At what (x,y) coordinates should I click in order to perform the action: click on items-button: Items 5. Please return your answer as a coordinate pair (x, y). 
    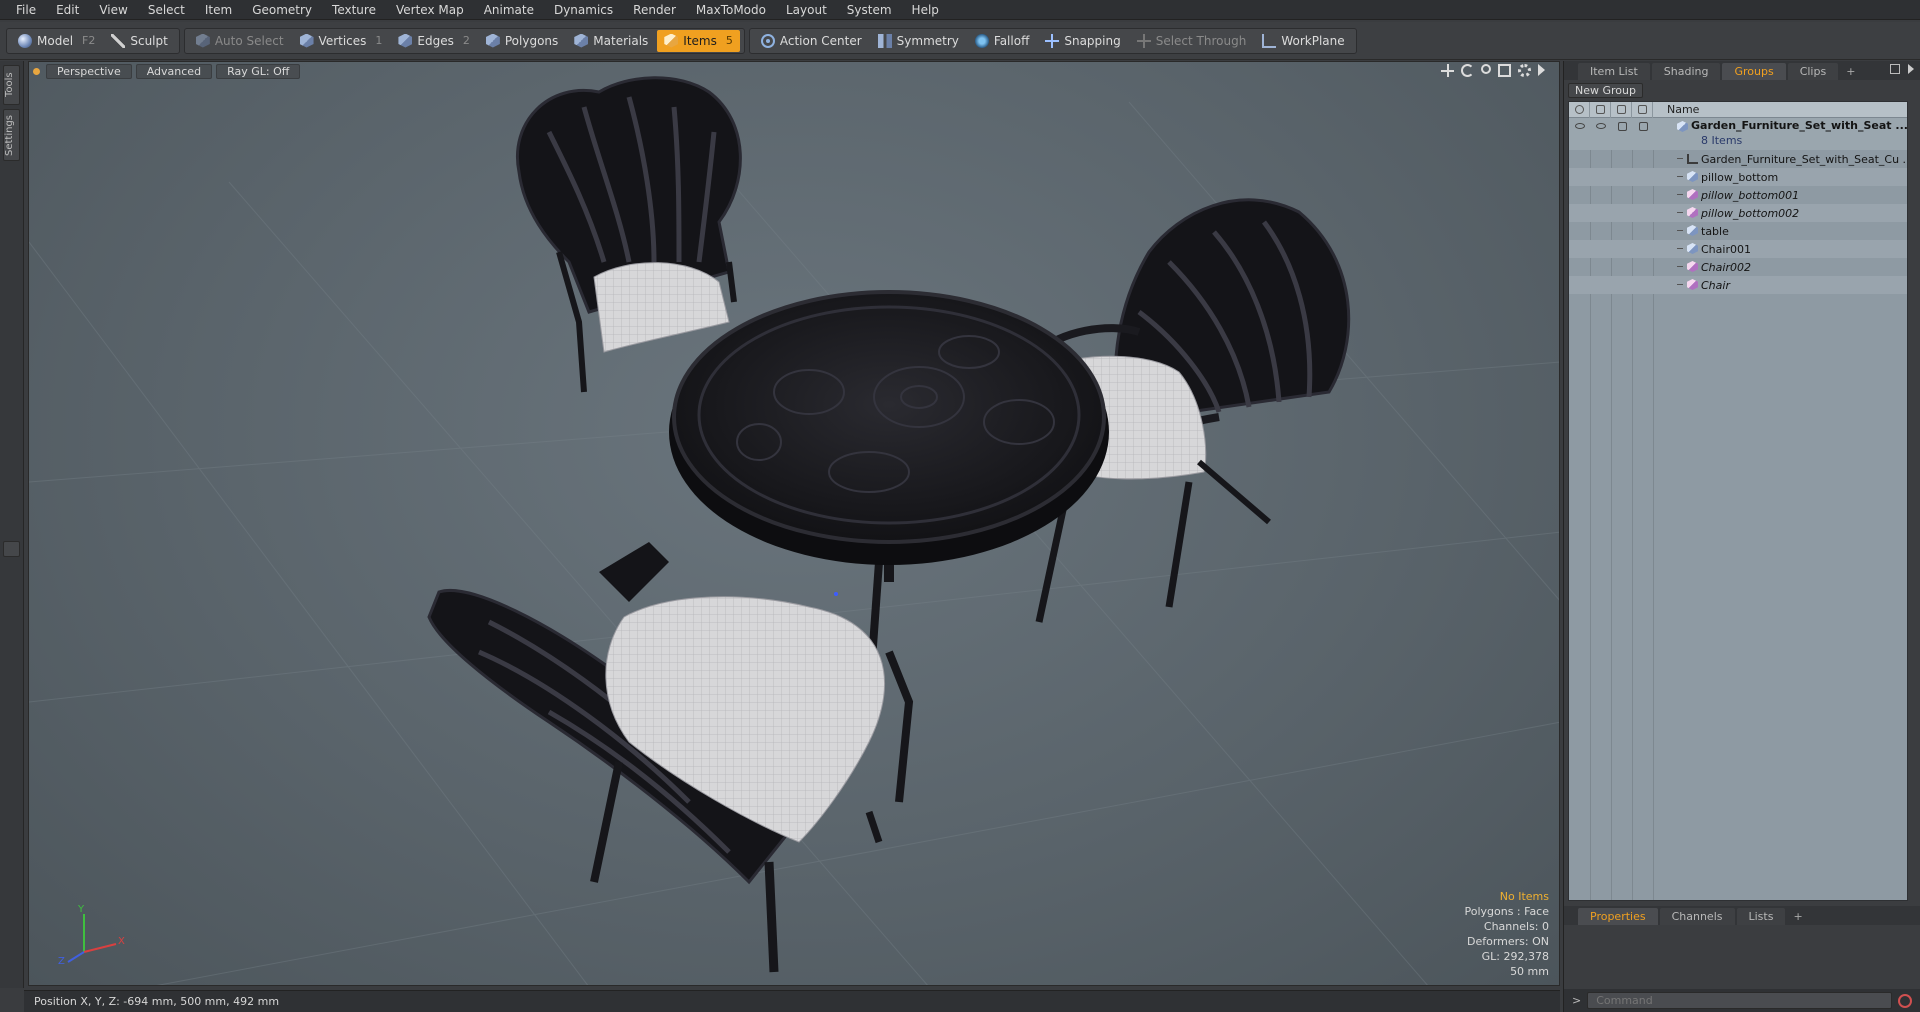
    Looking at the image, I should click on (698, 40).